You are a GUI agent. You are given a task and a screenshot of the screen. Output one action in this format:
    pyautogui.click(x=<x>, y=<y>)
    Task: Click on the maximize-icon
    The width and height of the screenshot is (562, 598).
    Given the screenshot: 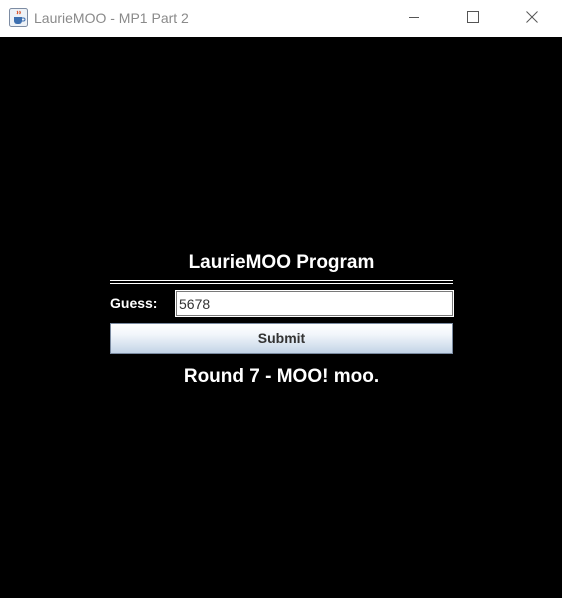 What is the action you would take?
    pyautogui.click(x=473, y=19)
    